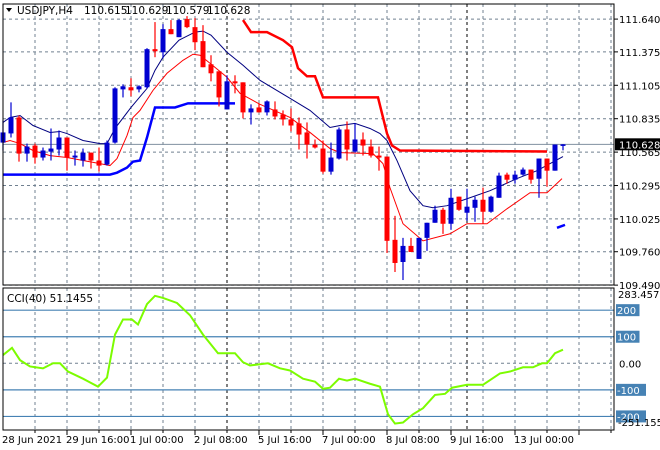 This screenshot has height=450, width=660. What do you see at coordinates (349, 440) in the screenshot?
I see `time-label: 7 Jul 00:00` at bounding box center [349, 440].